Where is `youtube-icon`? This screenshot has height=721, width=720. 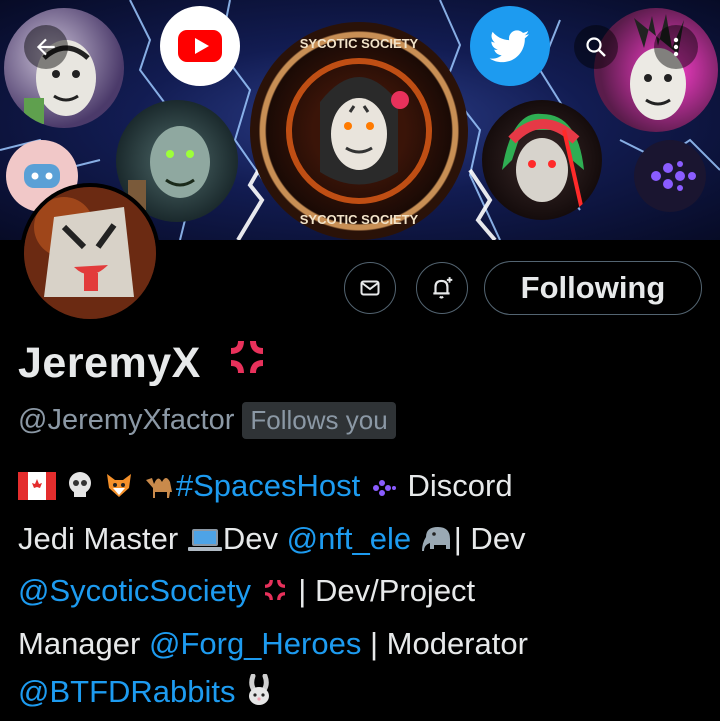
youtube-icon is located at coordinates (200, 46).